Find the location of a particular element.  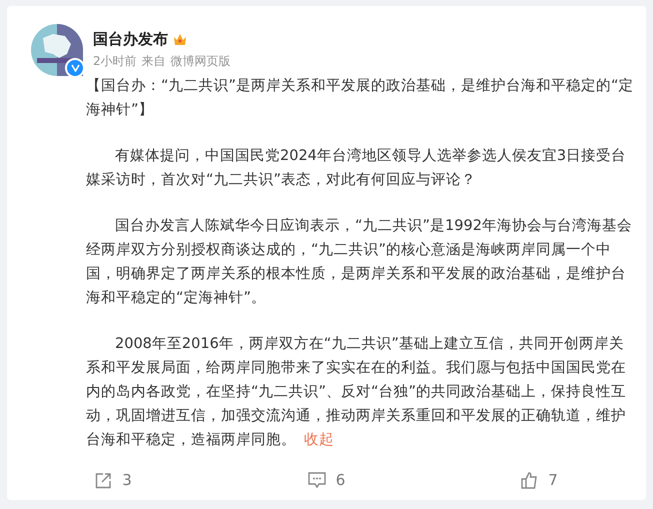

crown-icon is located at coordinates (180, 39).